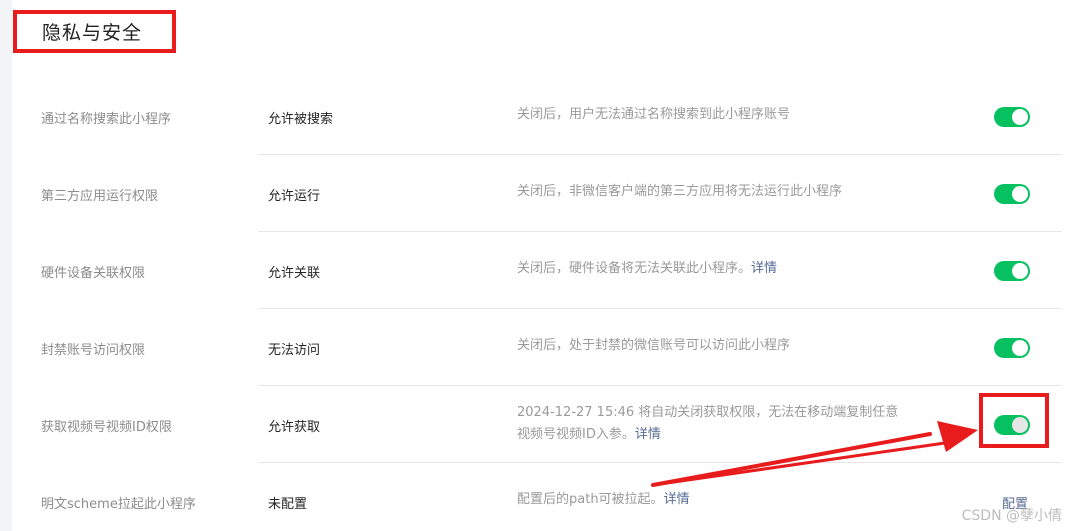  What do you see at coordinates (576, 434) in the screenshot?
I see `description-text: 视频号视频ID入参。` at bounding box center [576, 434].